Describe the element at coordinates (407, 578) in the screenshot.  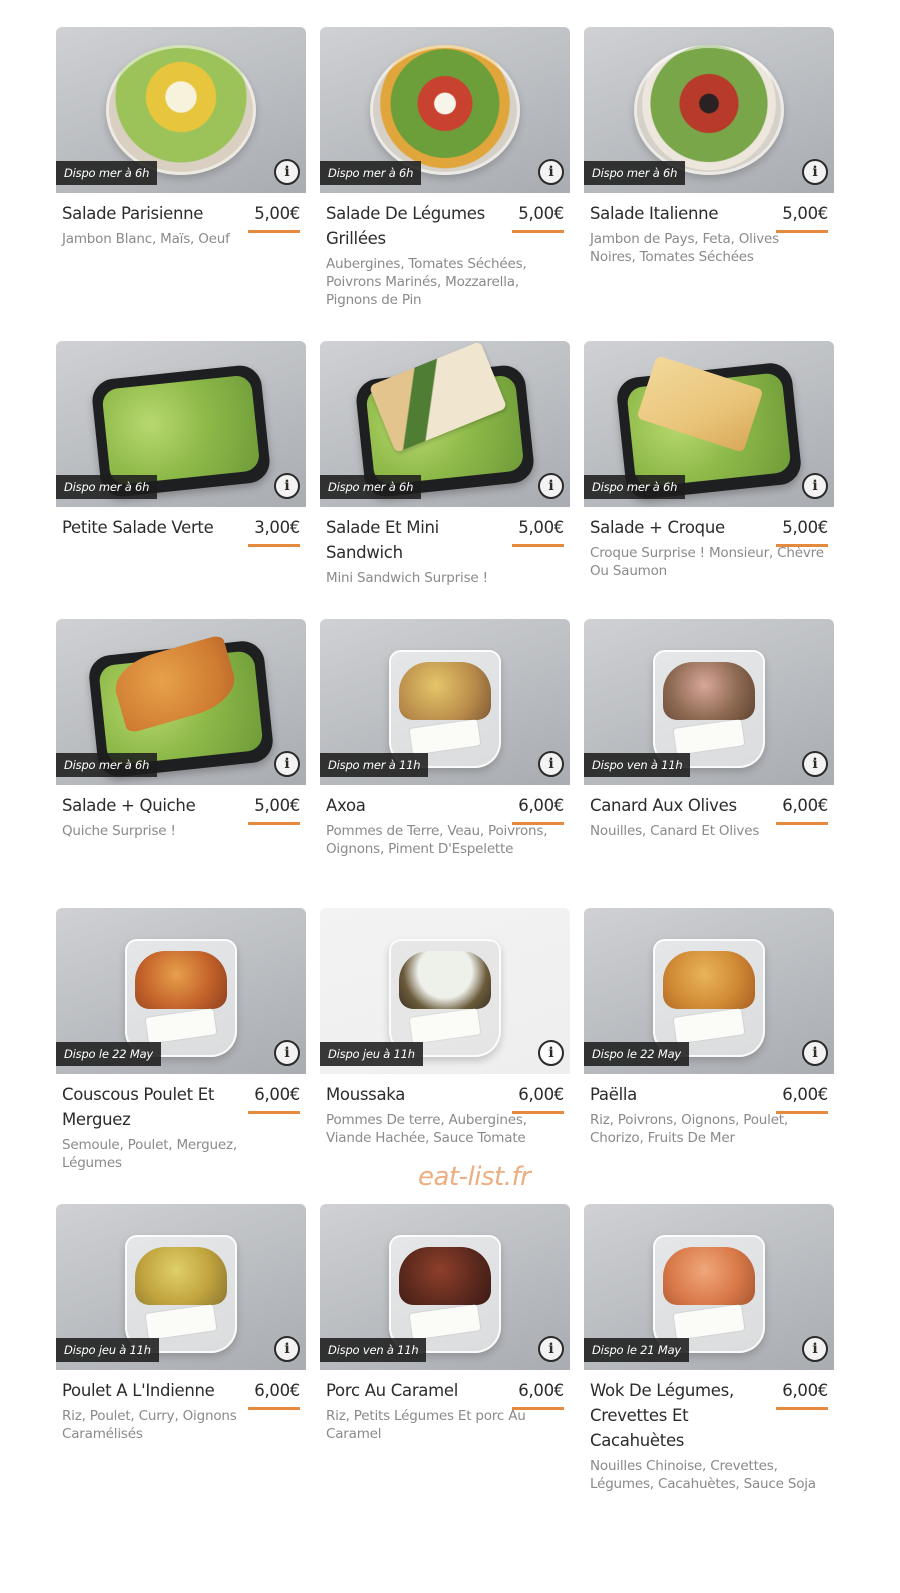
I see `product-description: Mini Sandwich Surprise !` at that location.